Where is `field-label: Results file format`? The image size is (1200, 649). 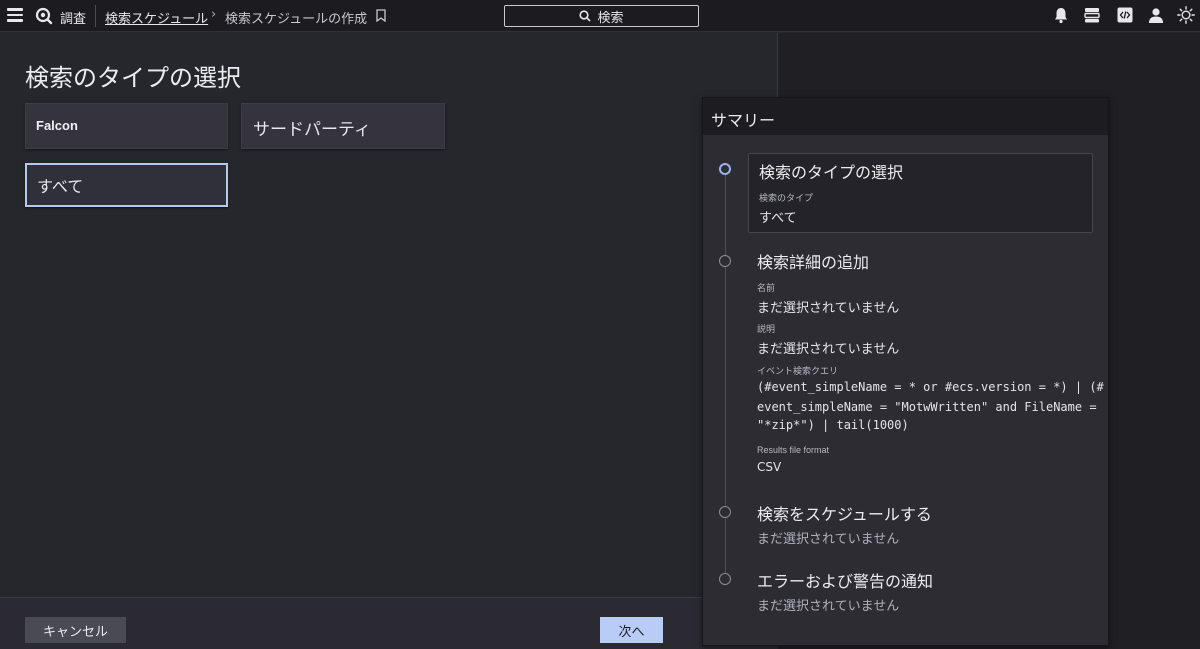
field-label: Results file format is located at coordinates (793, 450).